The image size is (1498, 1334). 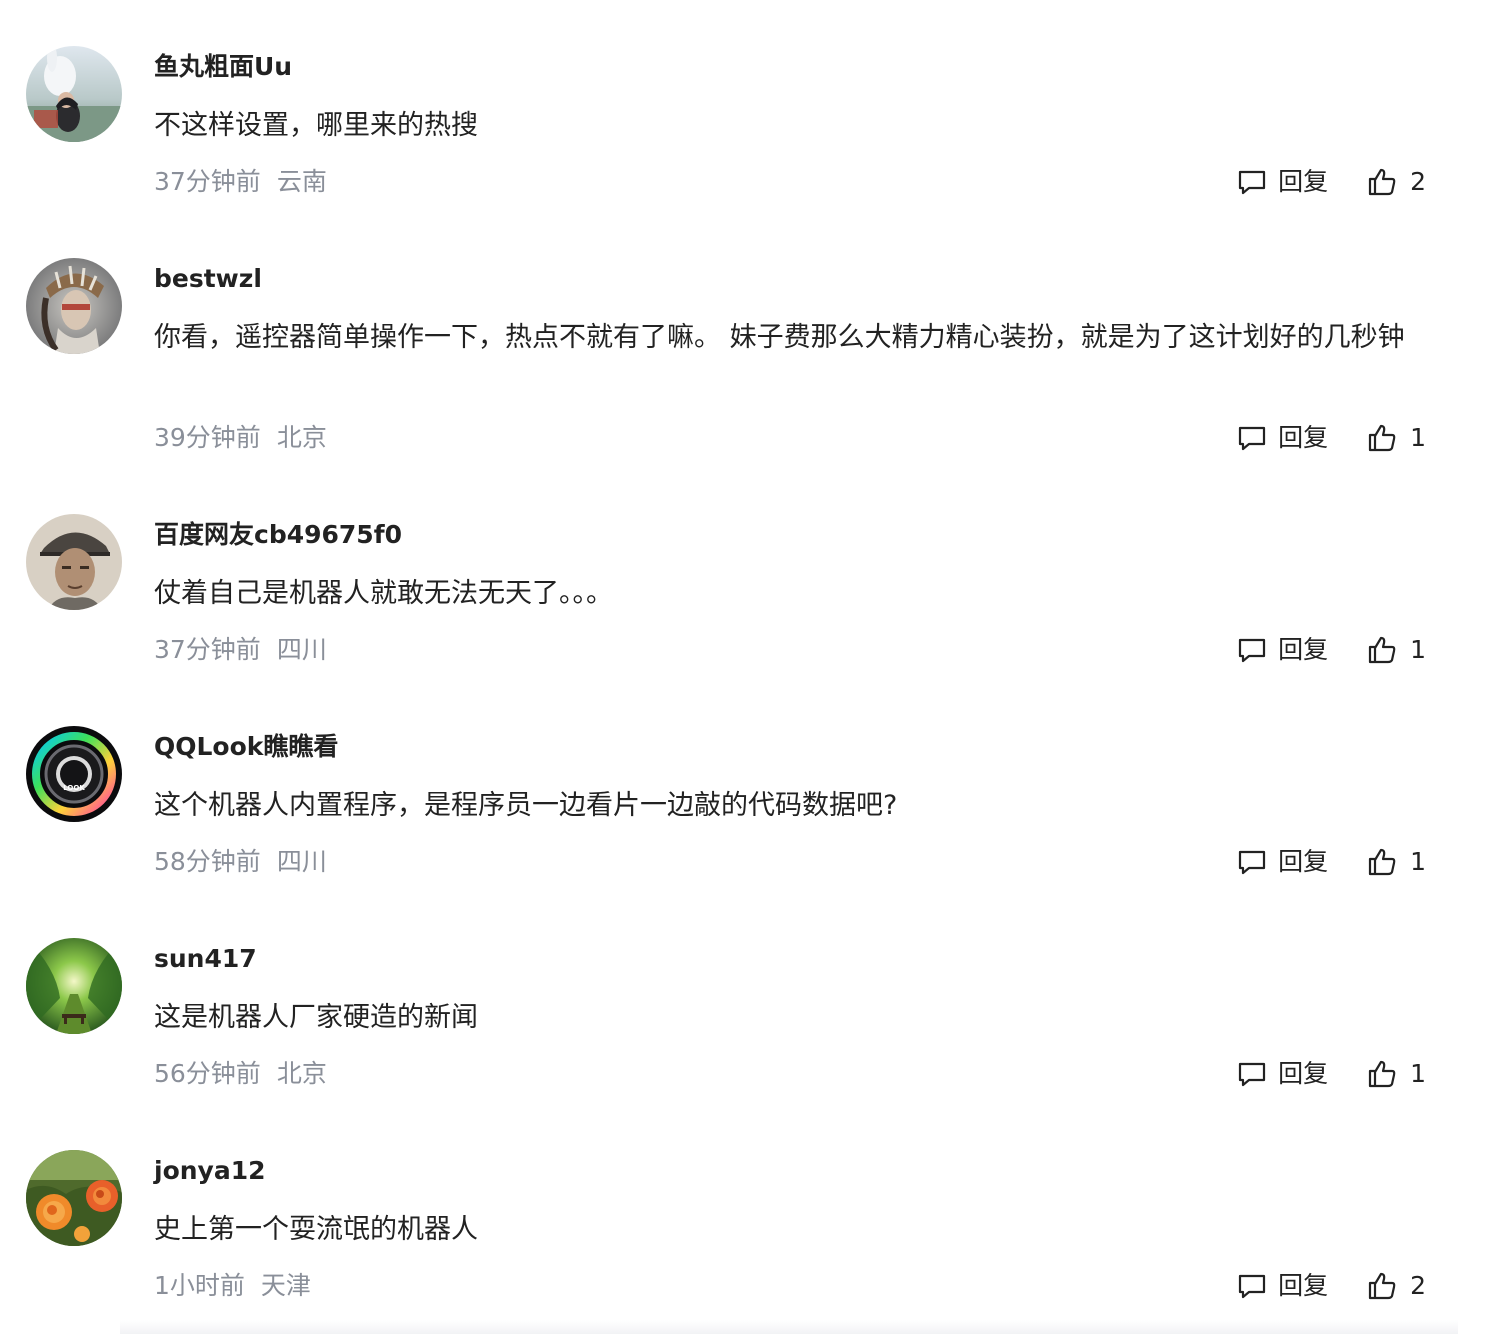 I want to click on bottom-fade, so click(x=789, y=1327).